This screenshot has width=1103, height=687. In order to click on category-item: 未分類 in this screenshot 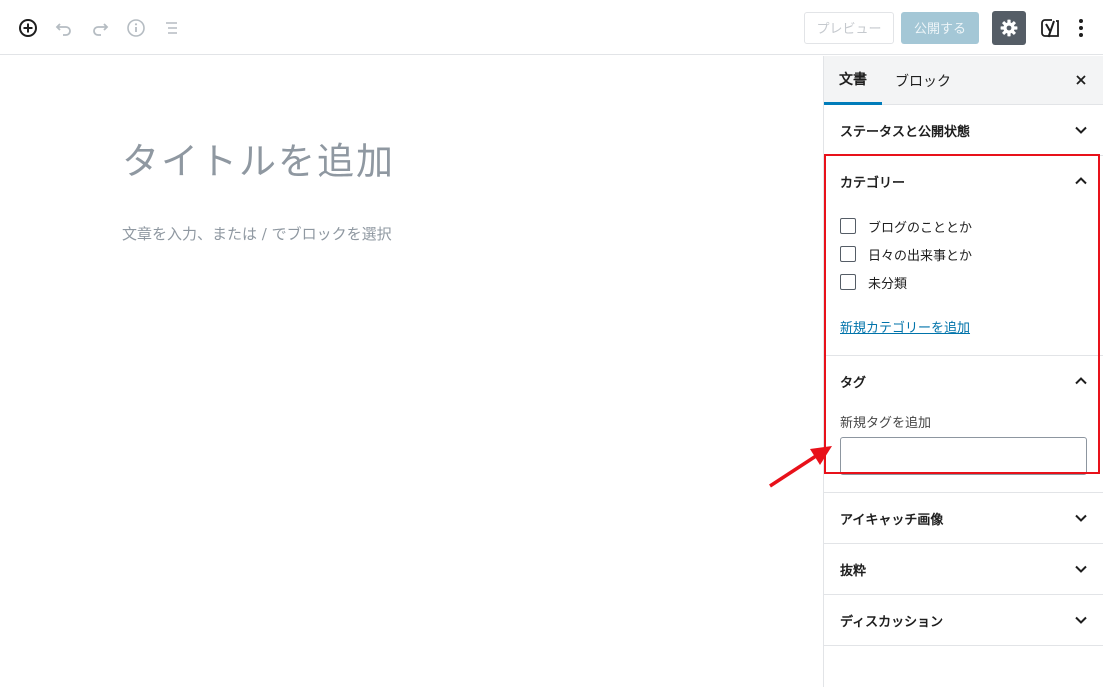, I will do `click(963, 282)`.